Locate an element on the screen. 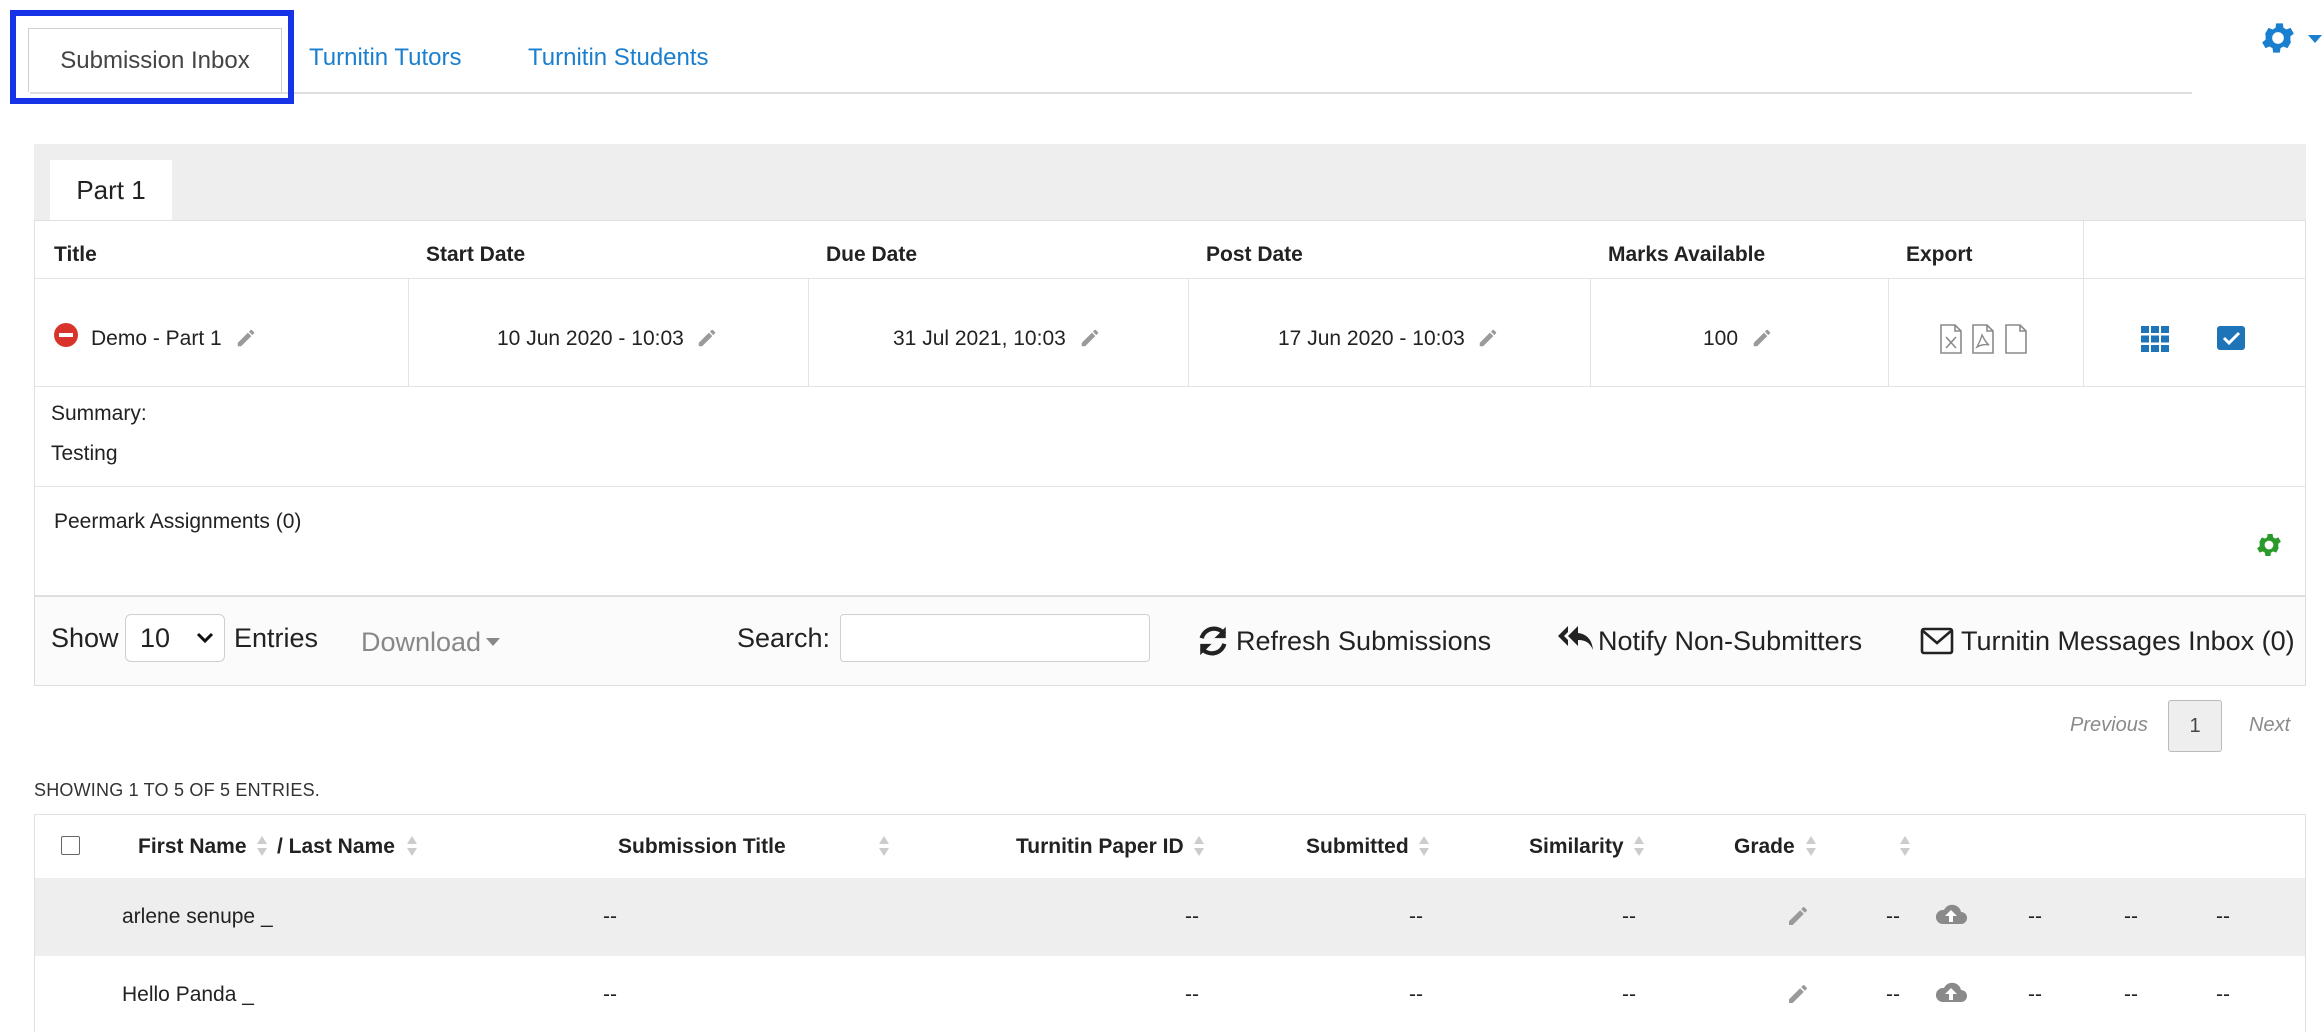 Image resolution: width=2324 pixels, height=1032 pixels. peermark-assignments: Peermark Assignments (0) is located at coordinates (178, 521).